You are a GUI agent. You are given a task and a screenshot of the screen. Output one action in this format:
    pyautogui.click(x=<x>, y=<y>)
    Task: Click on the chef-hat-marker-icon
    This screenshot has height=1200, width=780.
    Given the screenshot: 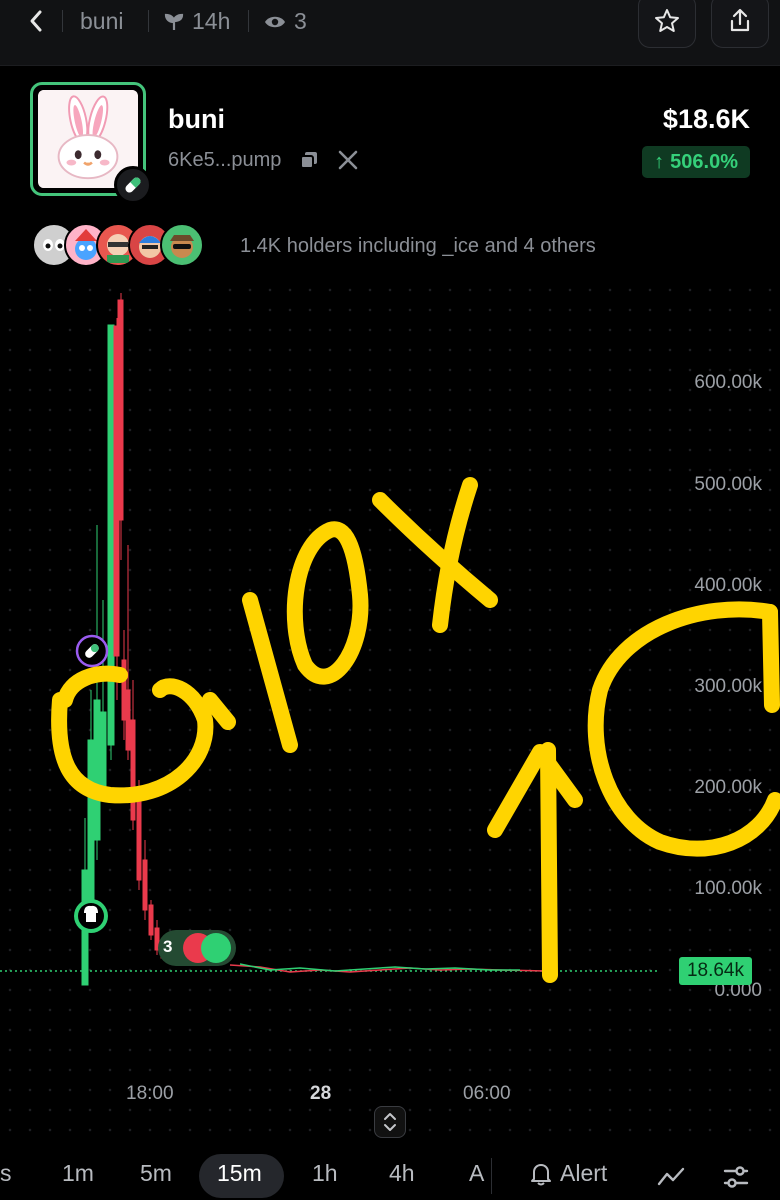 What is the action you would take?
    pyautogui.click(x=91, y=916)
    